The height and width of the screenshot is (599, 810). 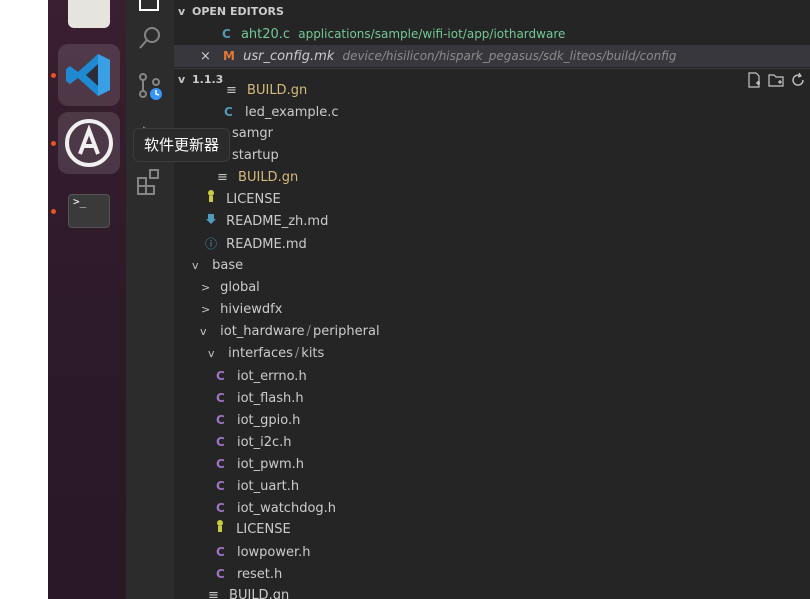 What do you see at coordinates (229, 56) in the screenshot?
I see `makefile-icon: M` at bounding box center [229, 56].